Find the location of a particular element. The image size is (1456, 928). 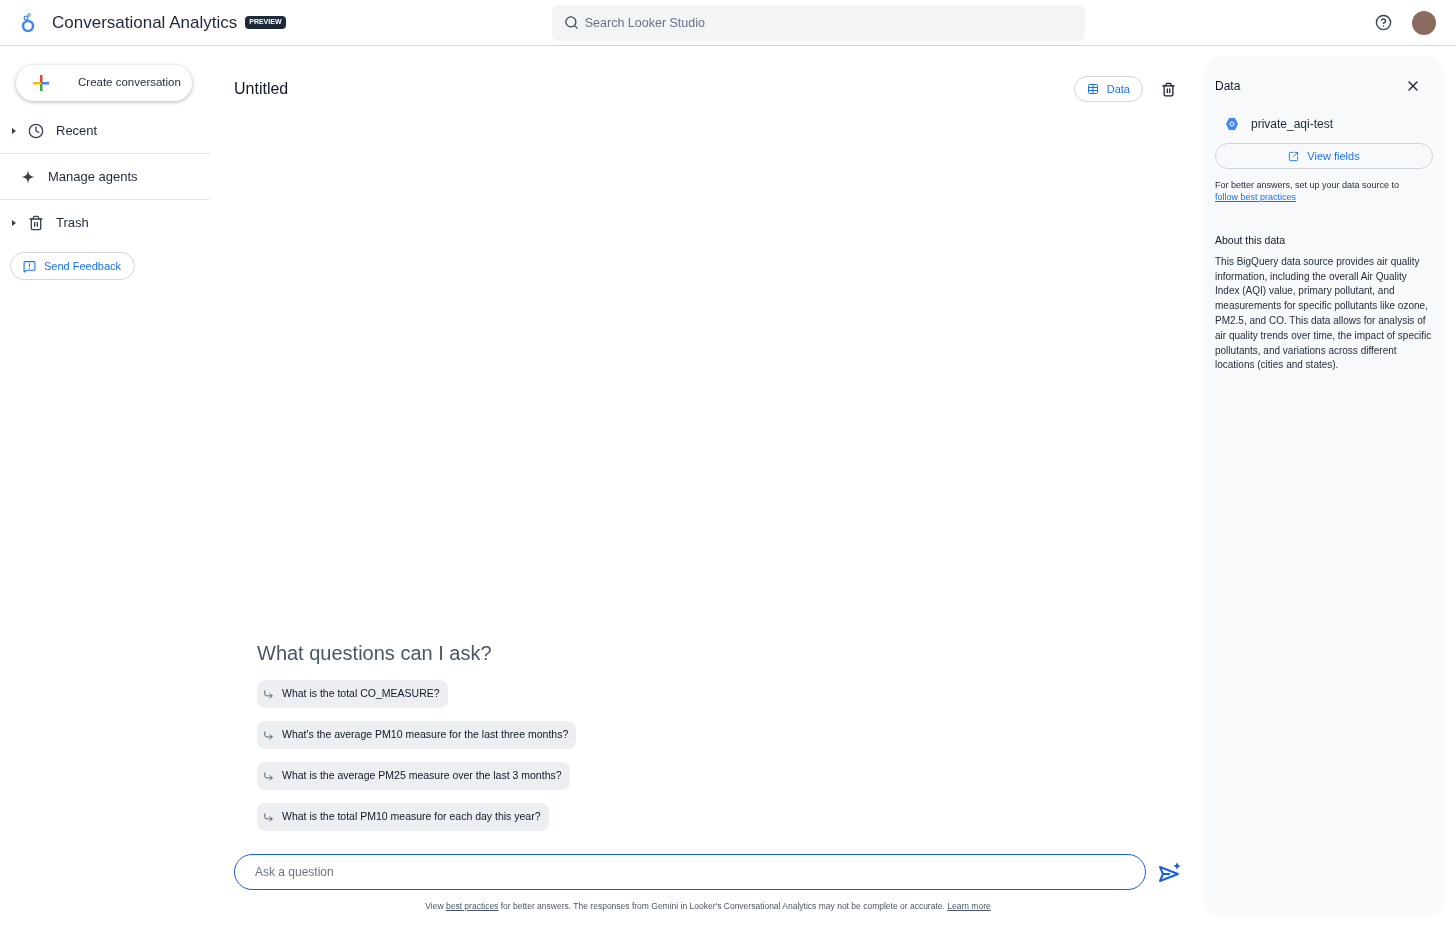

suggested-question: What is the total CO_MEASURE? is located at coordinates (352, 694).